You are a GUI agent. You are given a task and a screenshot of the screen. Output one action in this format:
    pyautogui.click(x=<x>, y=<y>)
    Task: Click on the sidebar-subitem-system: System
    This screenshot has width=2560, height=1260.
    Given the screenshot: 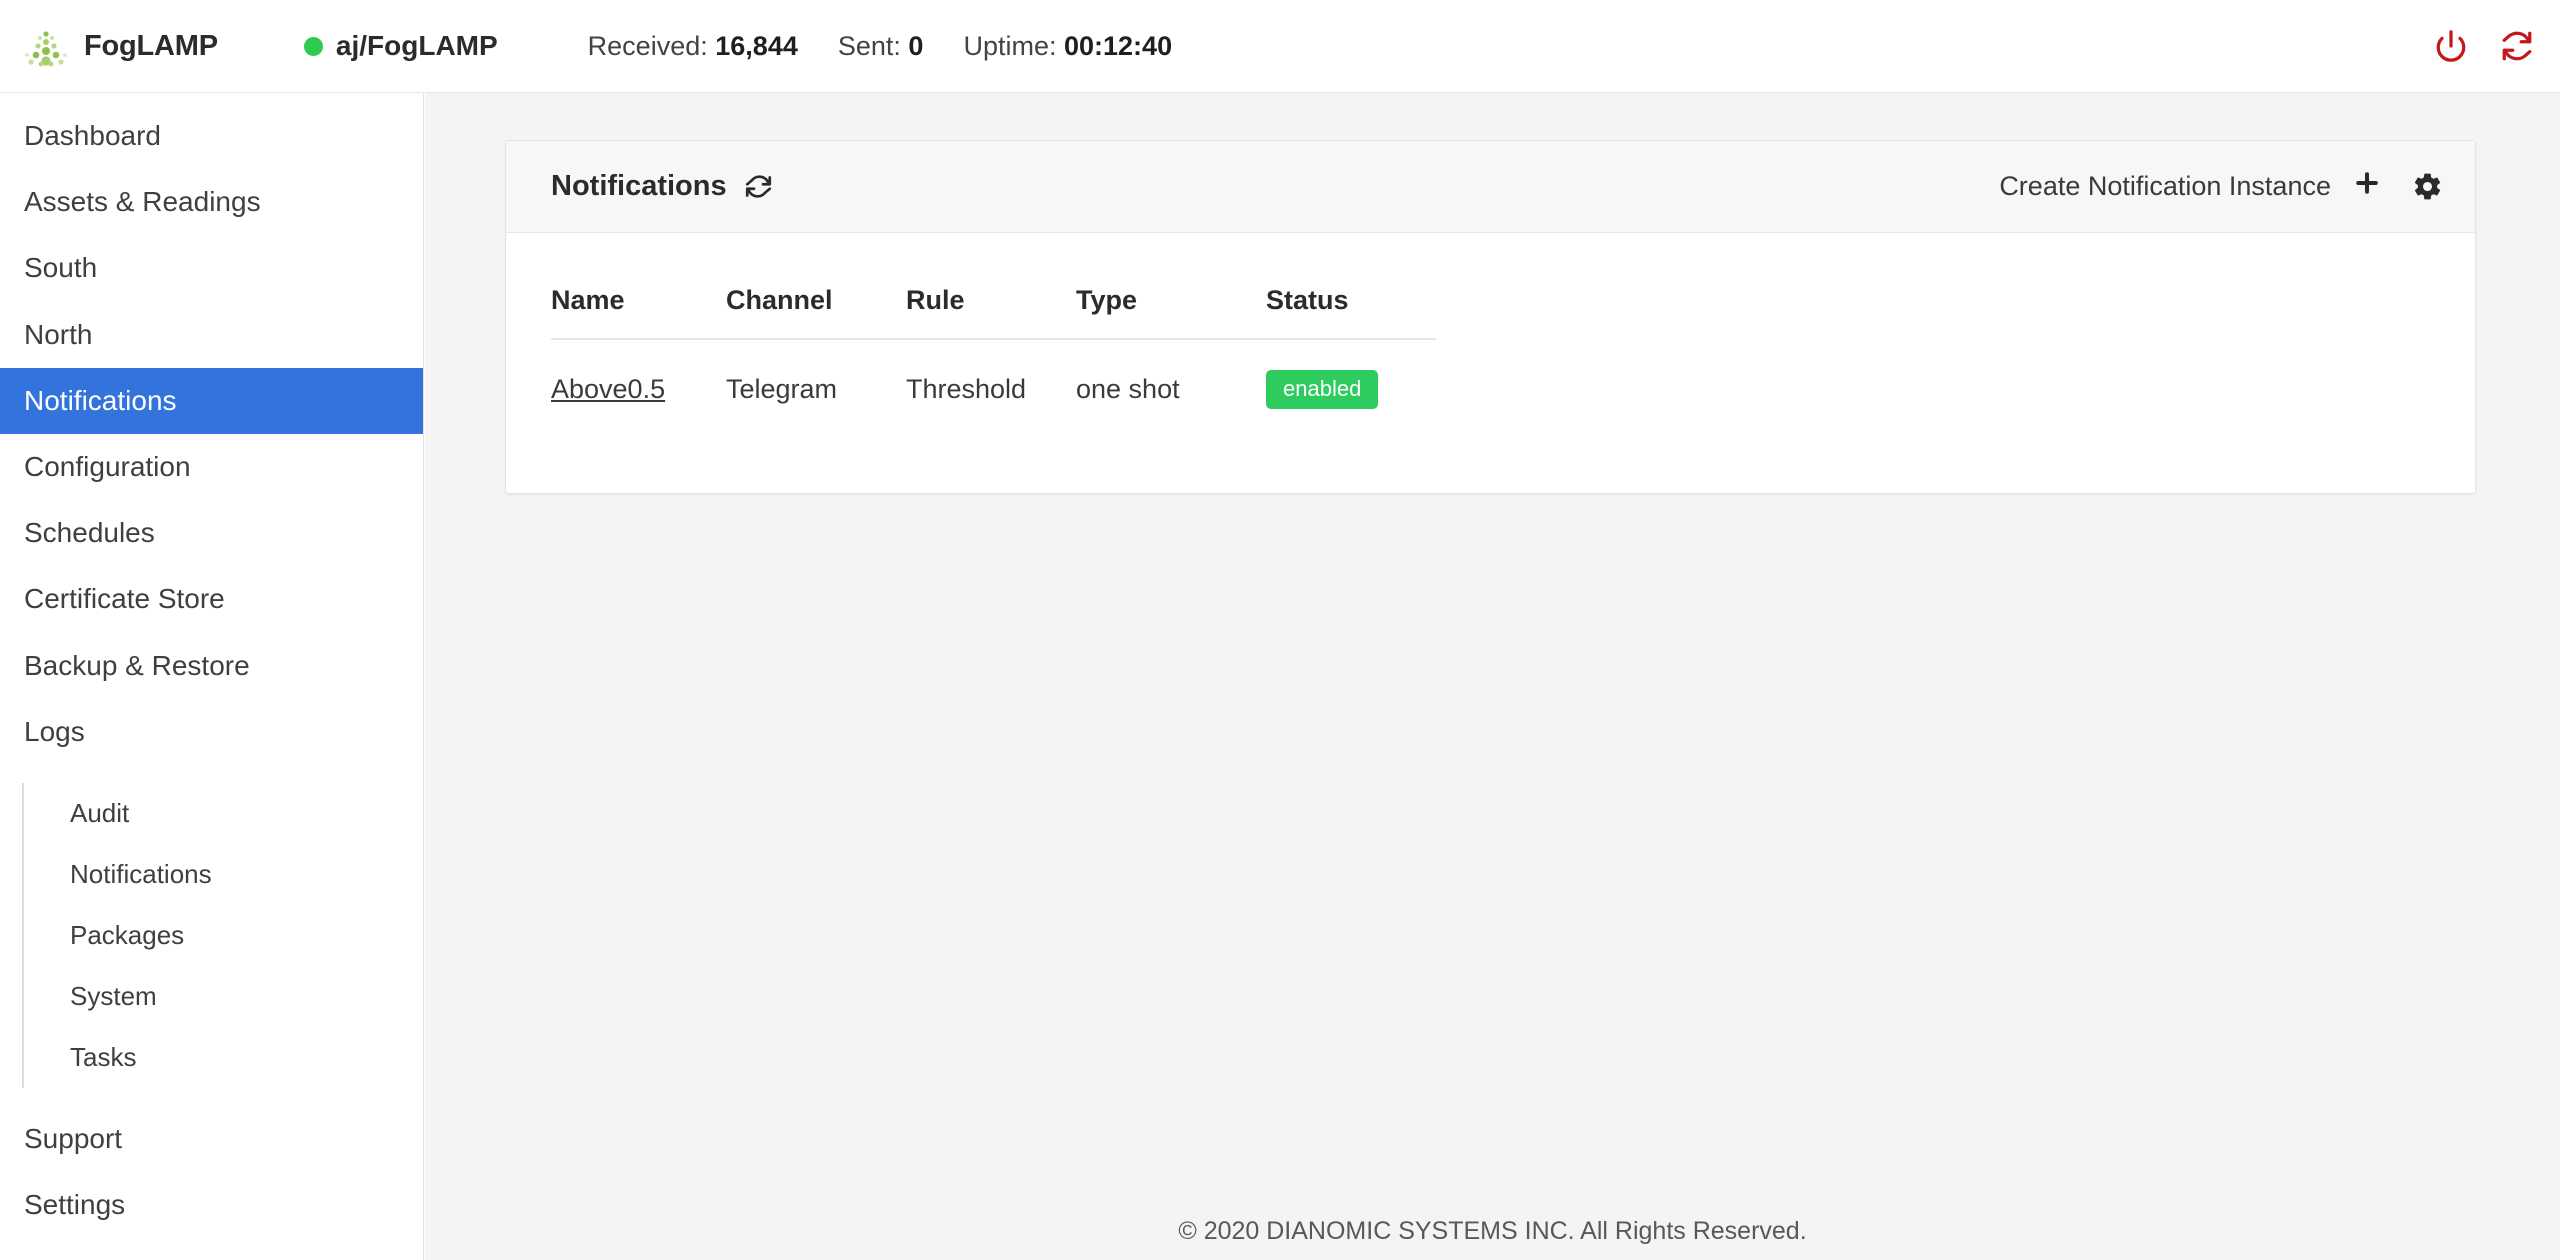 What is the action you would take?
    pyautogui.click(x=223, y=996)
    